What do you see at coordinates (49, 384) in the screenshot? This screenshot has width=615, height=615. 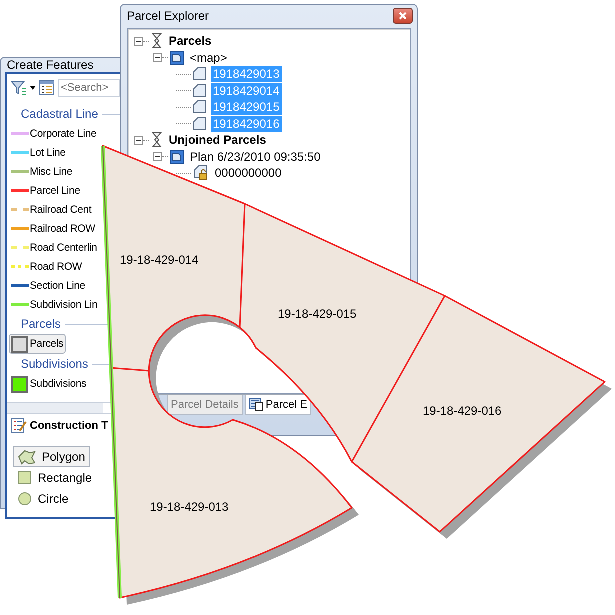 I see `feature-template: Subdivisions` at bounding box center [49, 384].